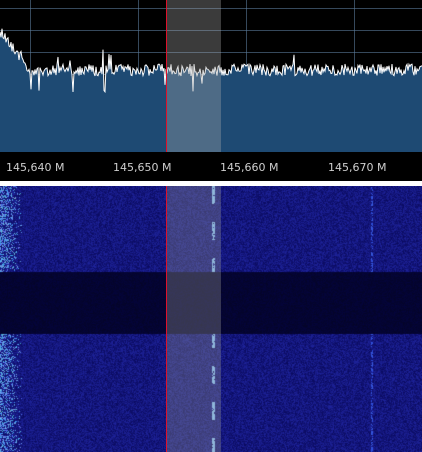 This screenshot has width=422, height=452. I want to click on filter-passband, so click(194, 76).